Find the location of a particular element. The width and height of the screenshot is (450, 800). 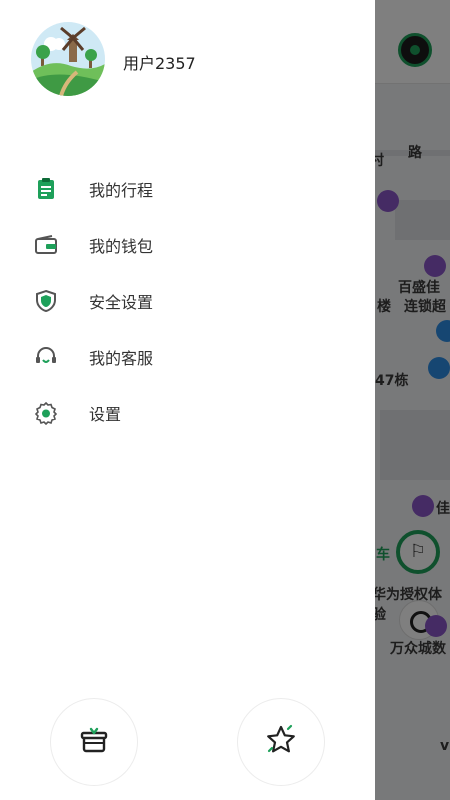

windmill-avatar-icon is located at coordinates (68, 59).